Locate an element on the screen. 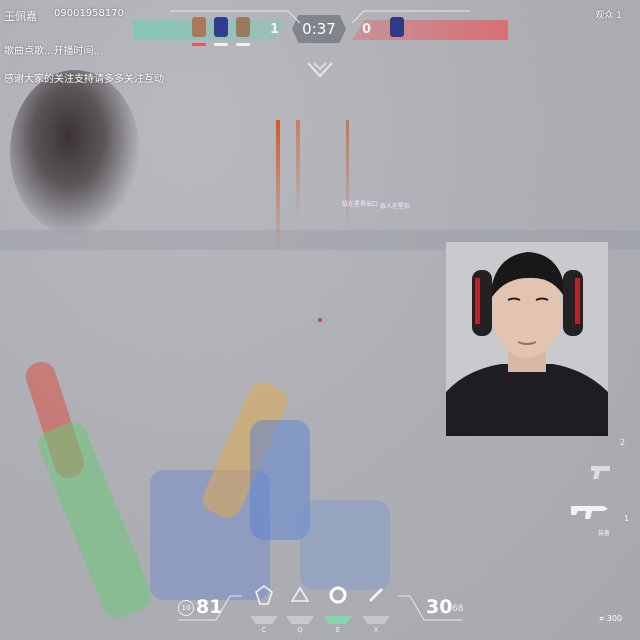  ability-c-icon is located at coordinates (264, 595).